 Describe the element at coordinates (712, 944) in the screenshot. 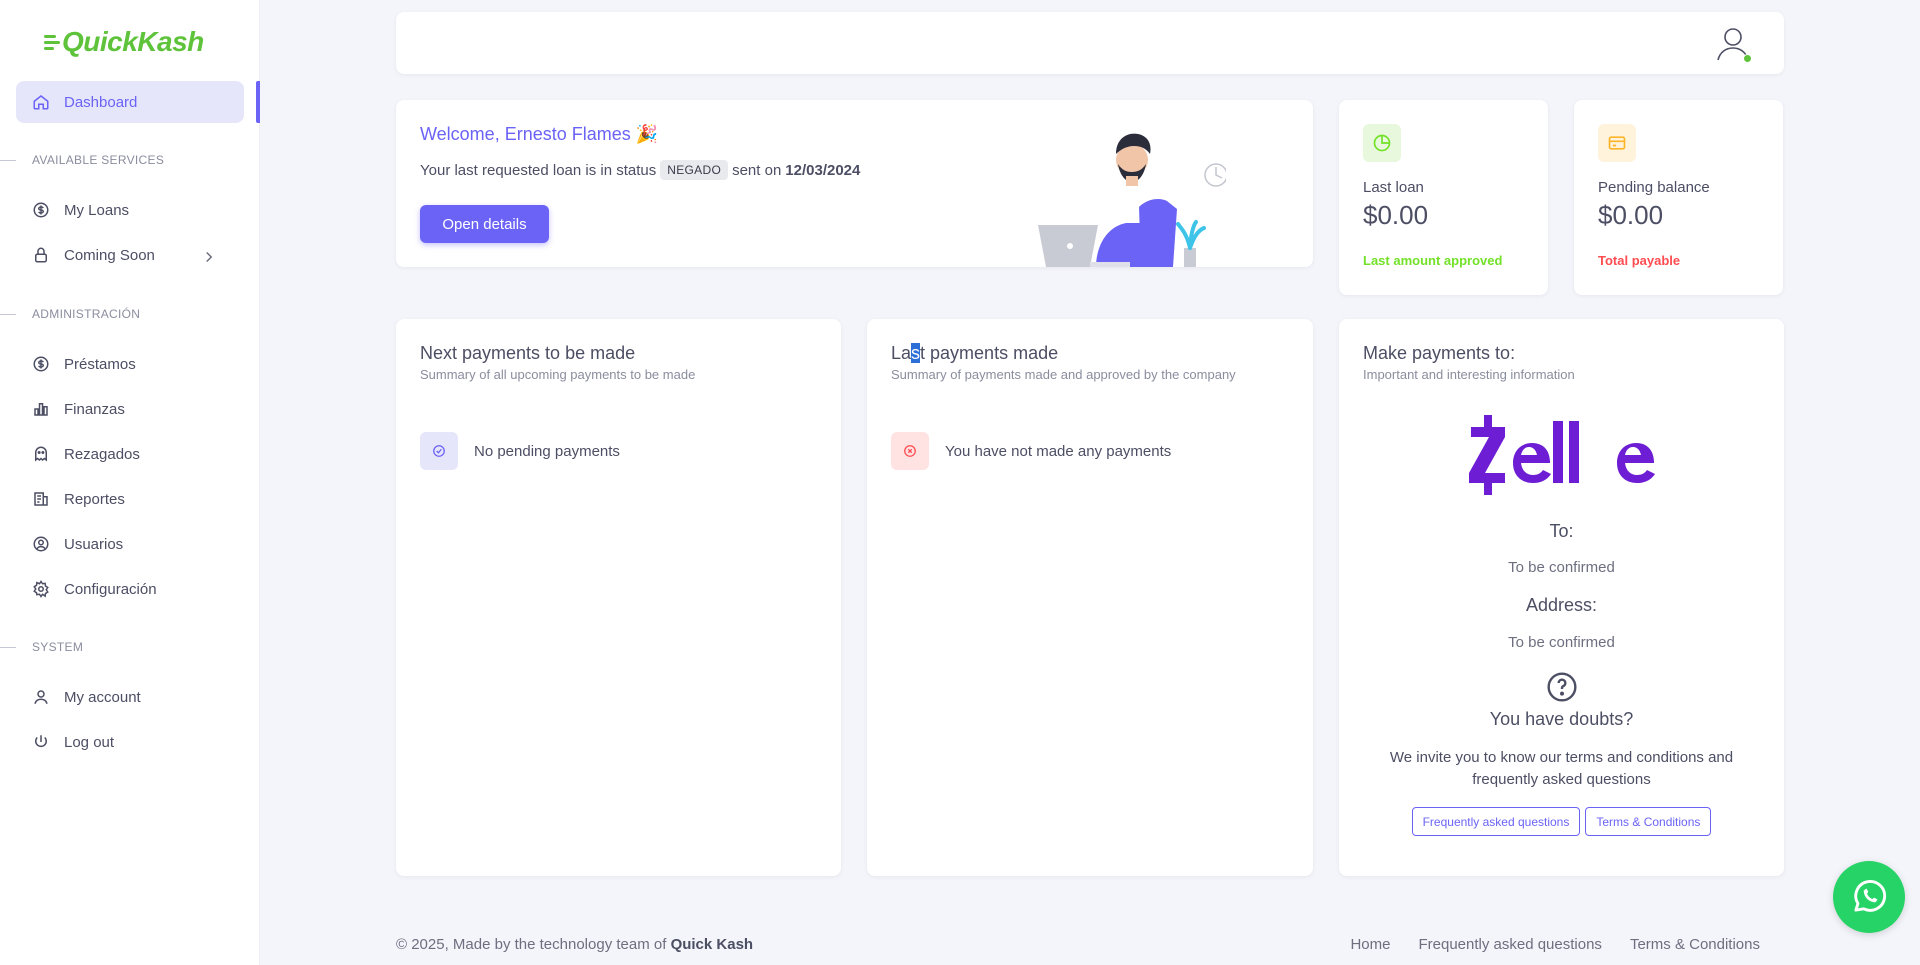

I see `footer-brand: Quick Kash` at that location.